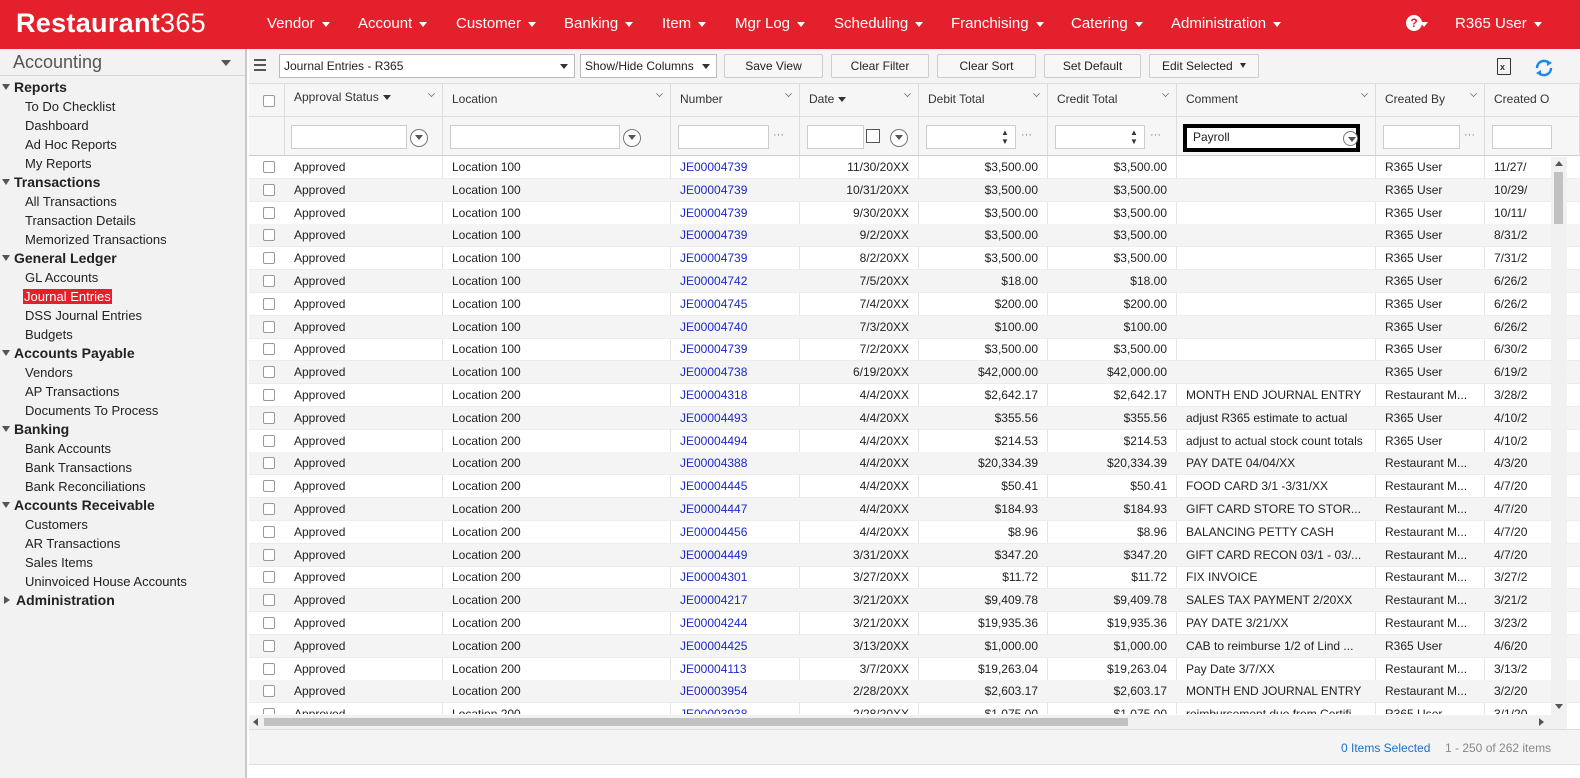  Describe the element at coordinates (737, 441) in the screenshot. I see `cell-number: JE00004494` at that location.